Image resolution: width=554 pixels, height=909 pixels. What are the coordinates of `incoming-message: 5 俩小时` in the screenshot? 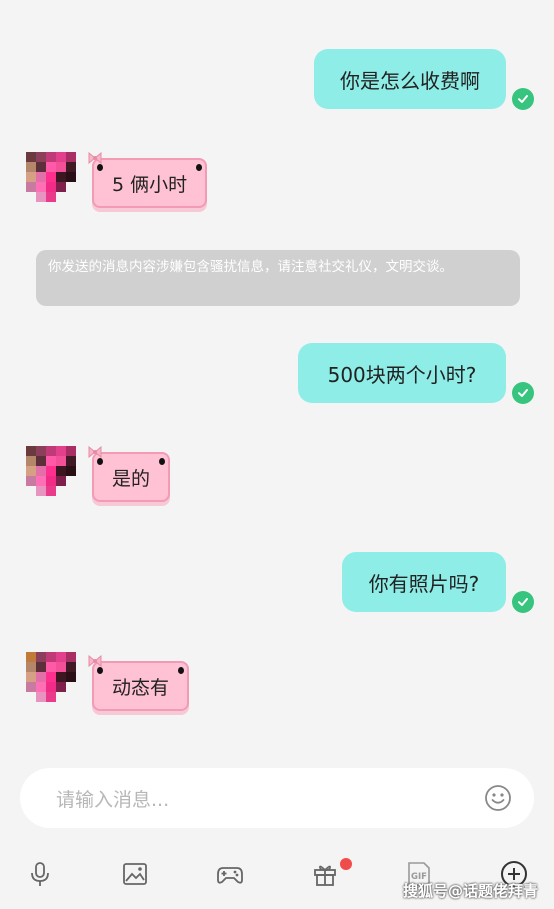 It's located at (148, 180).